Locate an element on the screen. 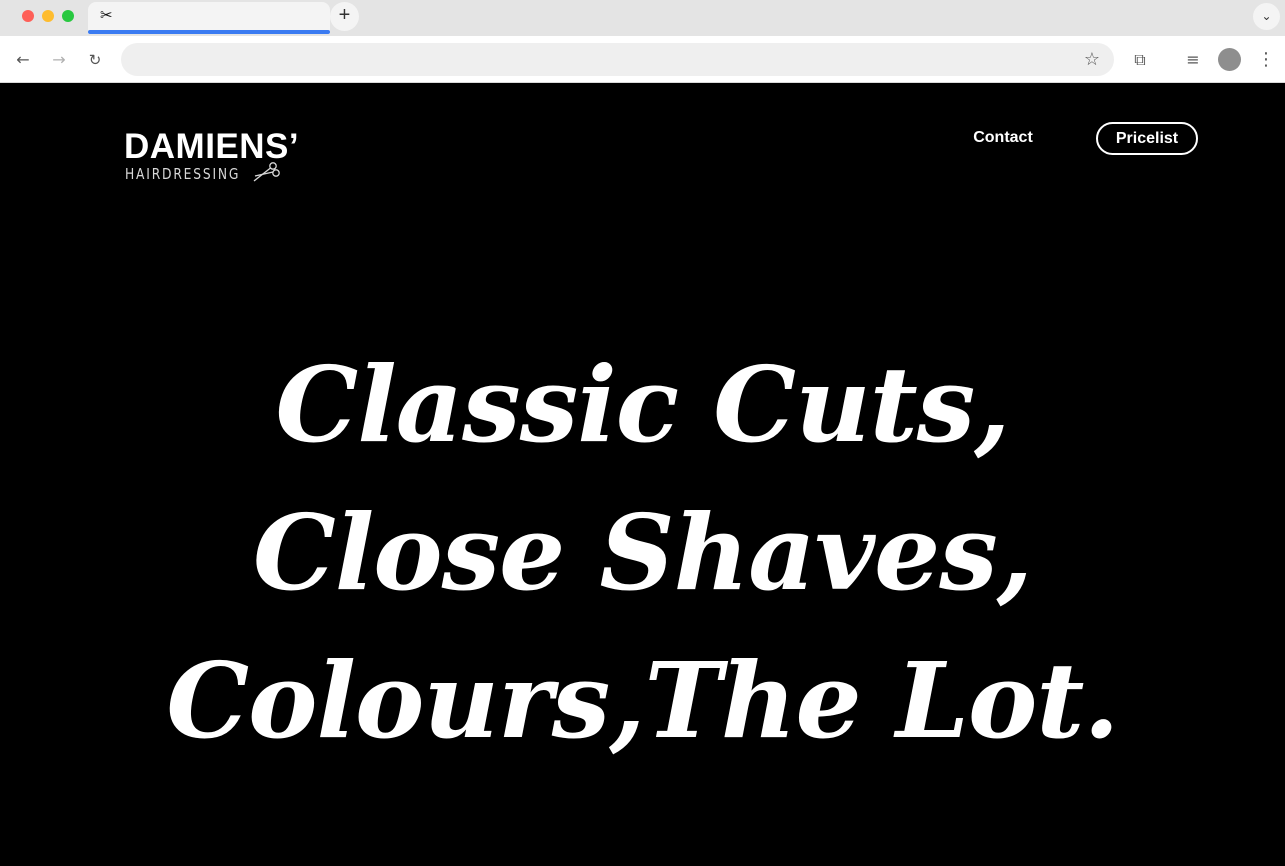 Image resolution: width=1285 pixels, height=866 pixels. browser-toolbar: ← → ↻ ☆ ⧉ ≡ ⋮ is located at coordinates (642, 59).